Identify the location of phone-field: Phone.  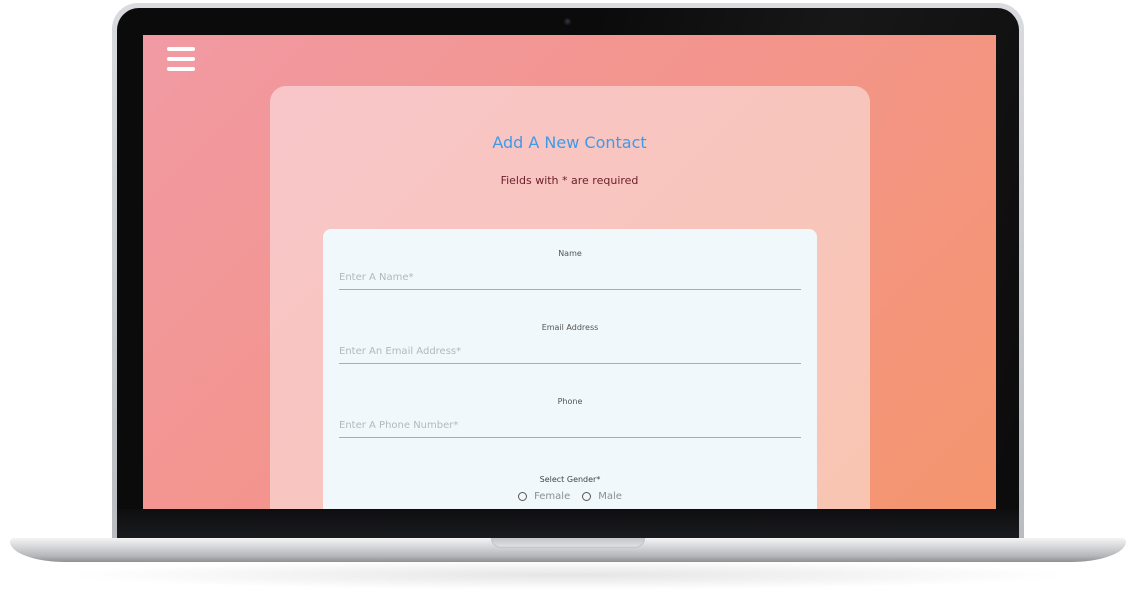
(570, 417).